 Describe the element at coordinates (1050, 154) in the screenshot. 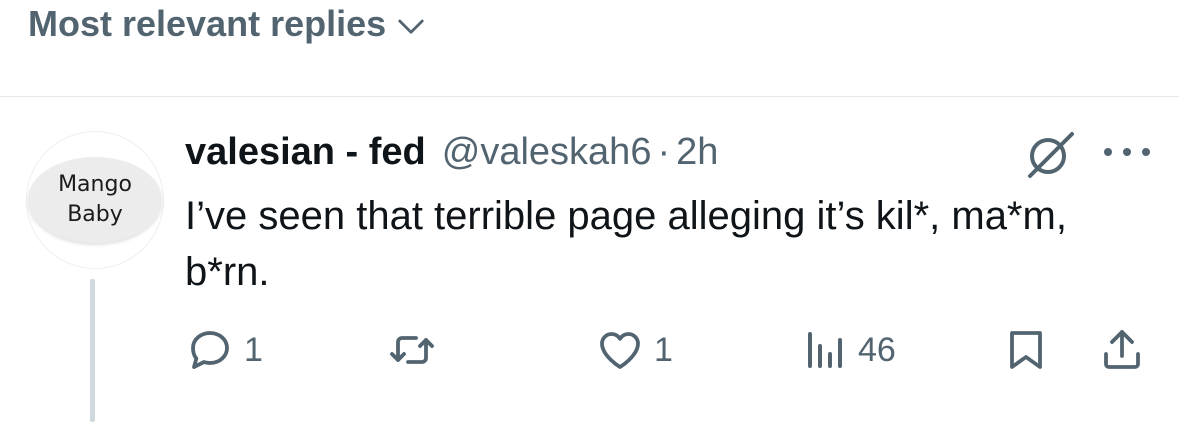

I see `grok-icon` at that location.